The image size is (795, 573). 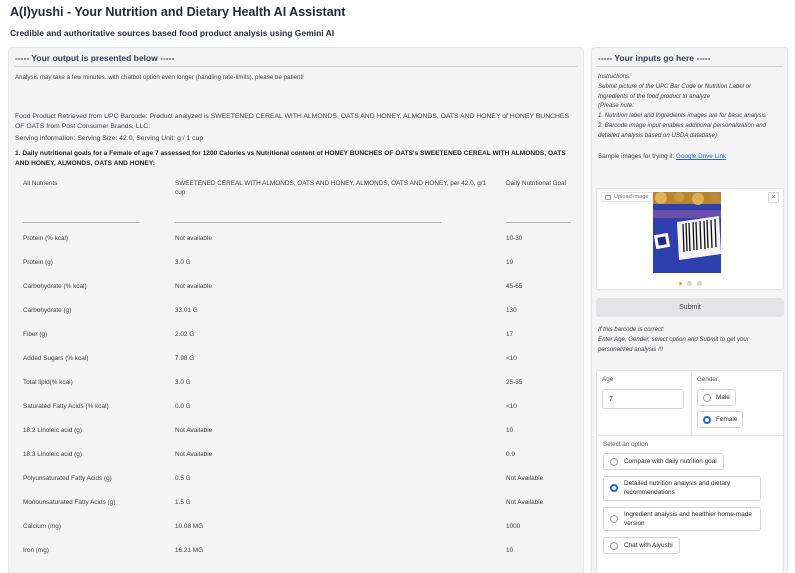 I want to click on goal-value-cell: 25-35, so click(x=514, y=382).